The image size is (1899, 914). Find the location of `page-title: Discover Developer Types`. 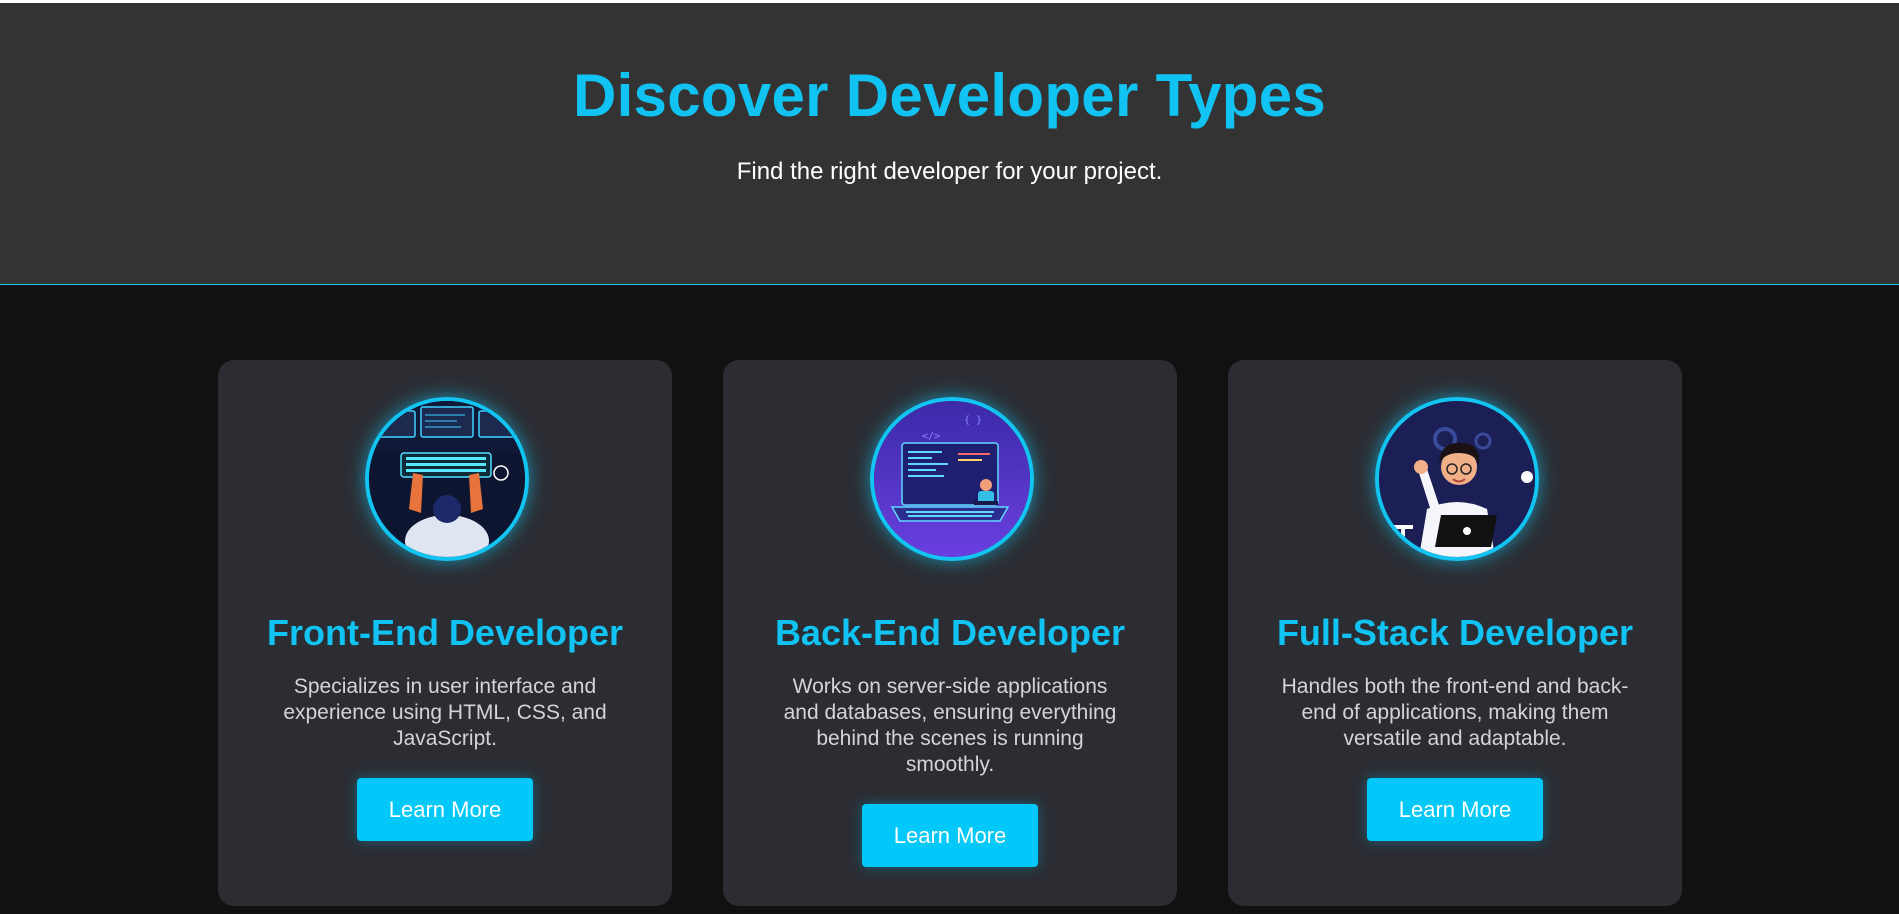

page-title: Discover Developer Types is located at coordinates (949, 95).